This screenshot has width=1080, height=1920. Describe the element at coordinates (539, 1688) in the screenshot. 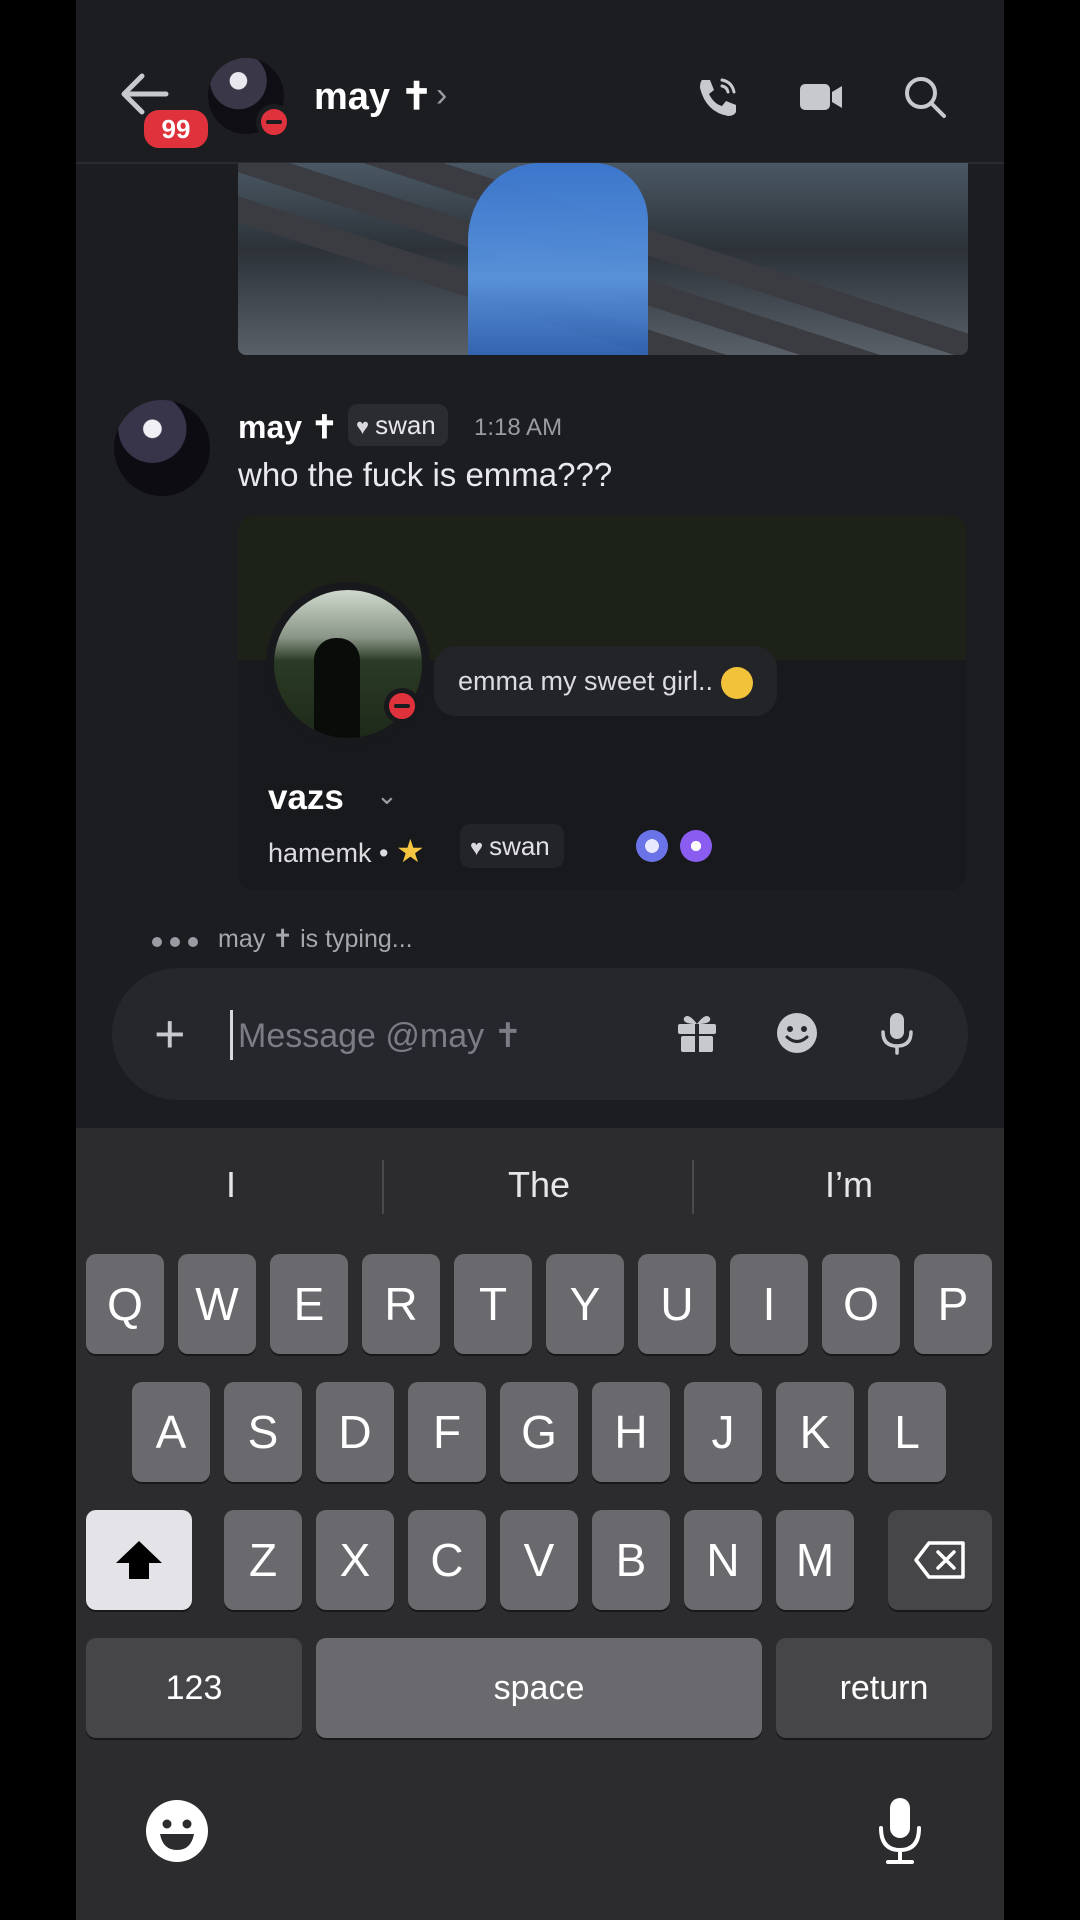

I see `space-key: space` at that location.